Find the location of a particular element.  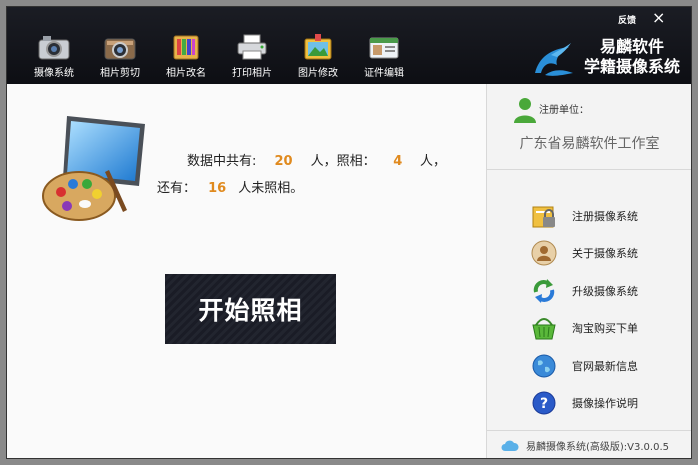

stats-total-count: 20 is located at coordinates (283, 161).